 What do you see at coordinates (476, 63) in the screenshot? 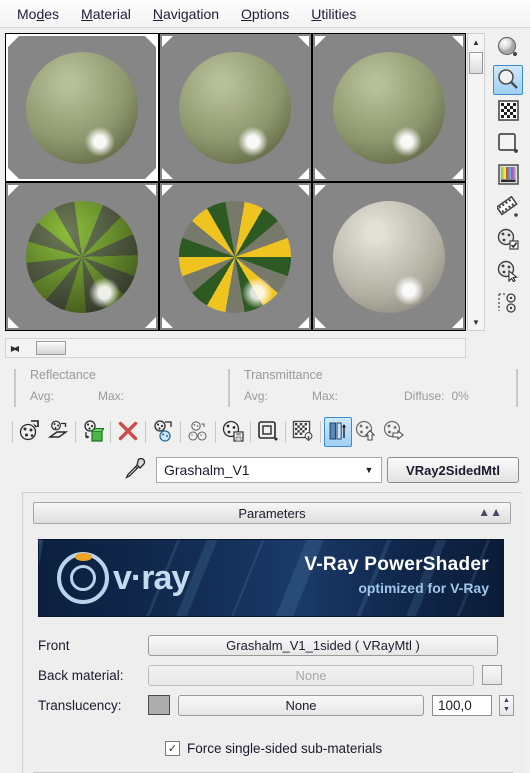
I see `vertical-scroll-thumb` at bounding box center [476, 63].